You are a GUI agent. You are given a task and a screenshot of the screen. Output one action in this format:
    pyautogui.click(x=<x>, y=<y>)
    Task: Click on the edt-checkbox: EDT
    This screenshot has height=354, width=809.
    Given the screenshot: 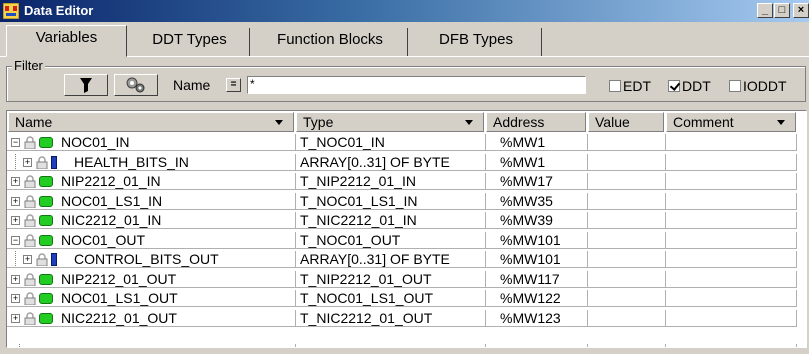 What is the action you would take?
    pyautogui.click(x=630, y=86)
    